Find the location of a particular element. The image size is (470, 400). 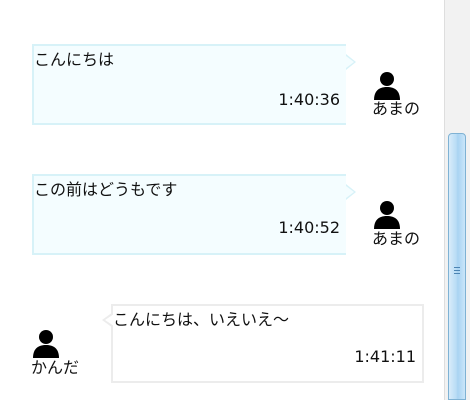

message-text: こんにちは、いえいえ〜 is located at coordinates (201, 319).